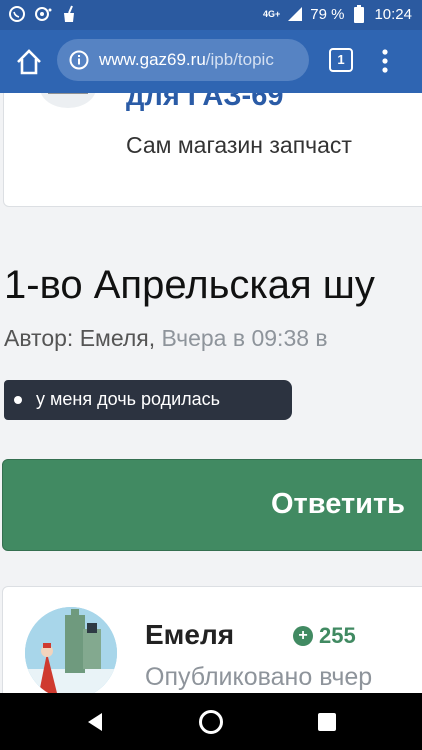 The height and width of the screenshot is (750, 422). I want to click on url-text: www.gaz69.ru/ipb/topic, so click(186, 60).